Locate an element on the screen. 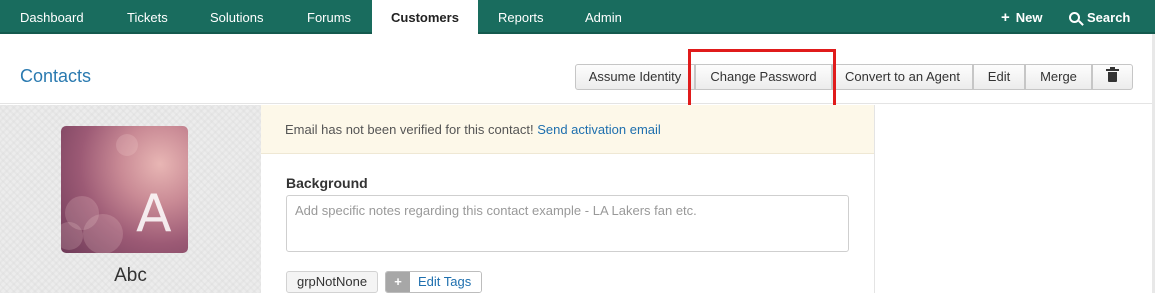 Image resolution: width=1155 pixels, height=293 pixels. page-title: Contacts is located at coordinates (55, 76).